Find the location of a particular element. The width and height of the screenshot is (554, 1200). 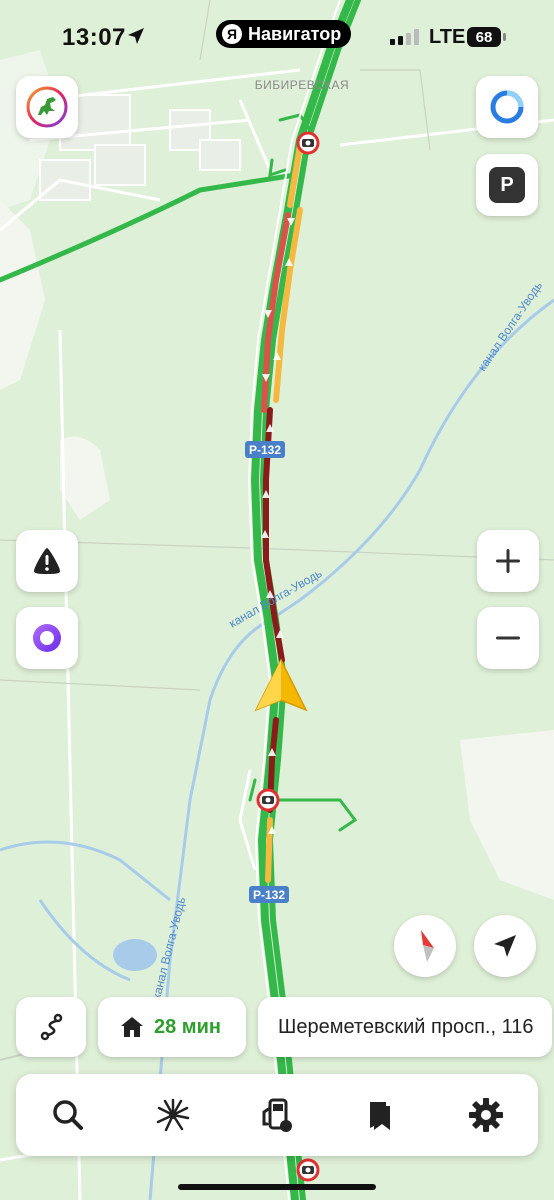

eta-button: 28 мин is located at coordinates (172, 1027).